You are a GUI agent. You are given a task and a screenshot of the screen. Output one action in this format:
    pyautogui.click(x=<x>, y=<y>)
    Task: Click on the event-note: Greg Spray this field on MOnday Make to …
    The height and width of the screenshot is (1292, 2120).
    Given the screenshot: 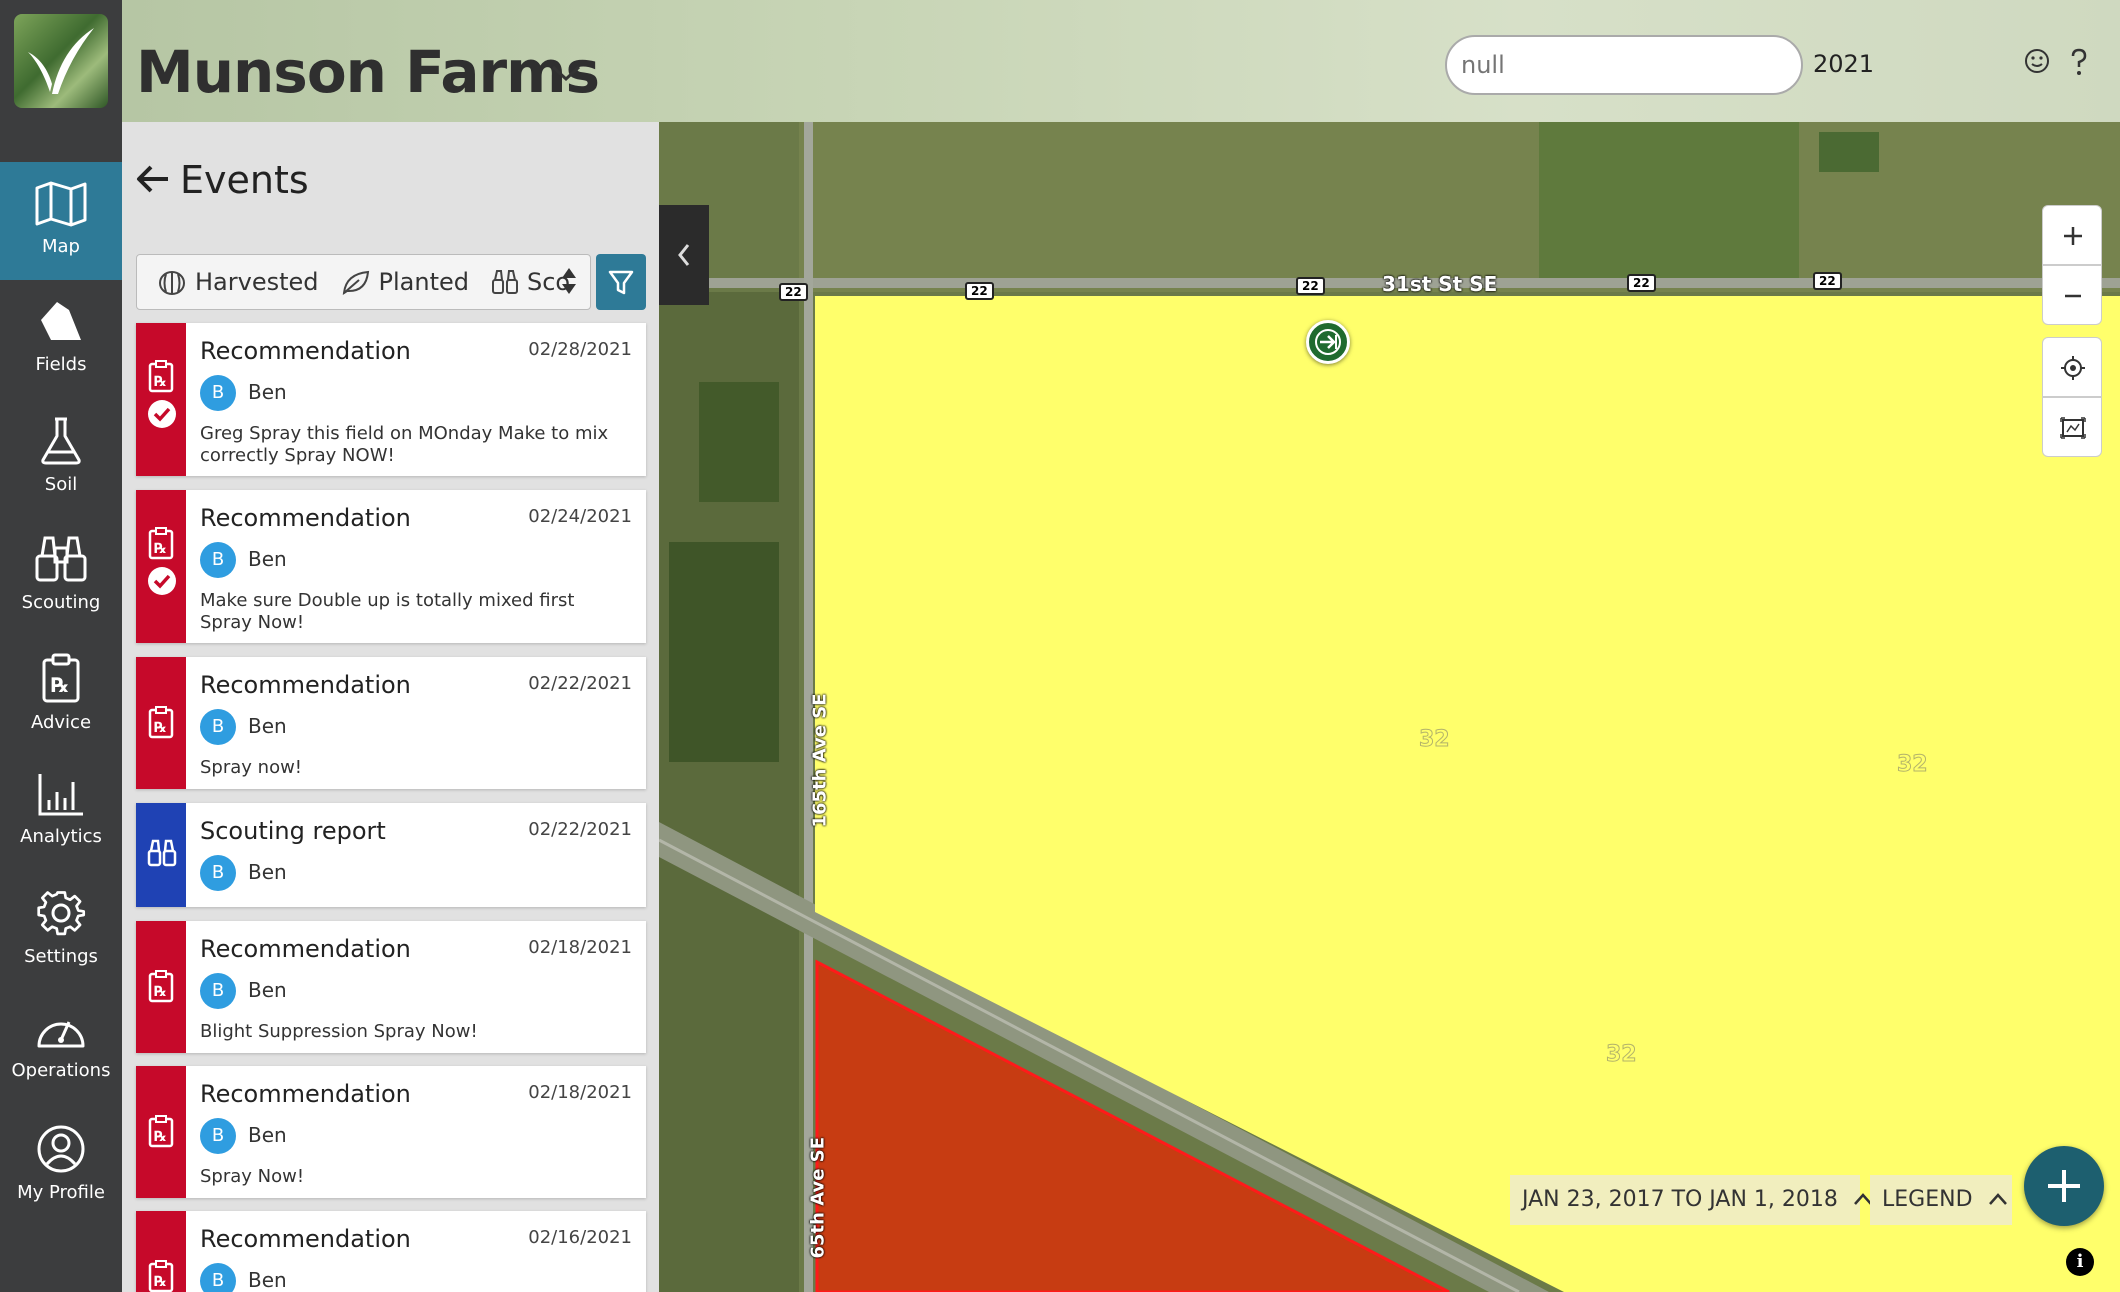 What is the action you would take?
    pyautogui.click(x=404, y=444)
    